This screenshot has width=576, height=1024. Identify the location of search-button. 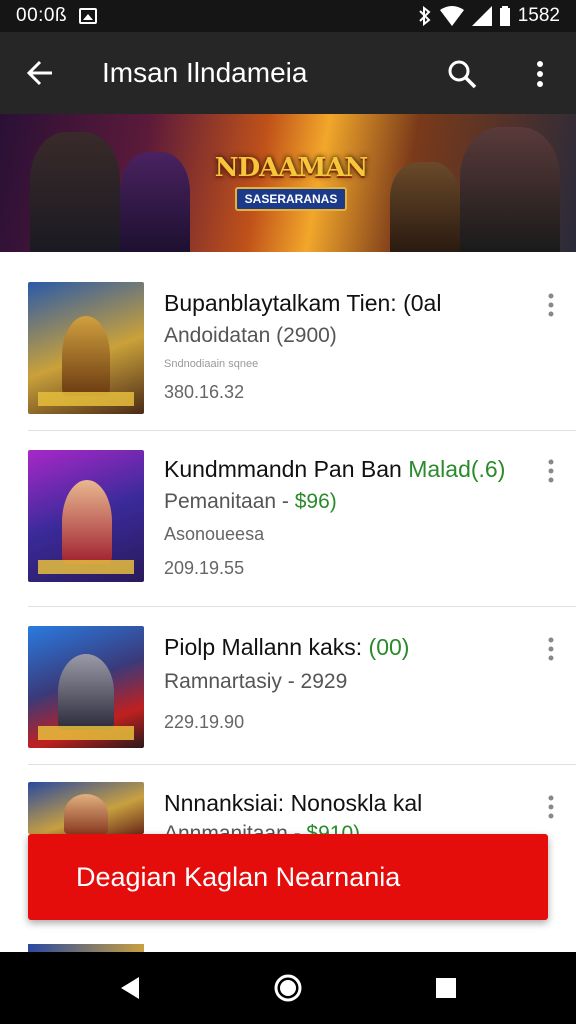
(462, 74).